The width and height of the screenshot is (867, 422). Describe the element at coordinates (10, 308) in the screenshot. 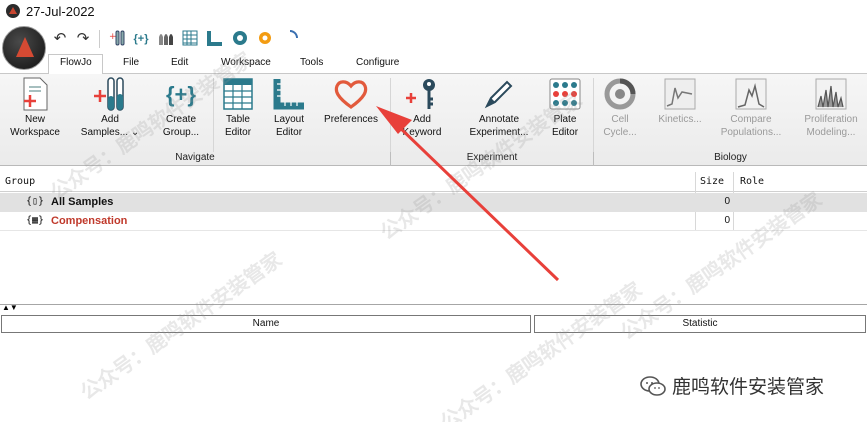

I see `splitter-arrows-icon: ▲▼` at that location.